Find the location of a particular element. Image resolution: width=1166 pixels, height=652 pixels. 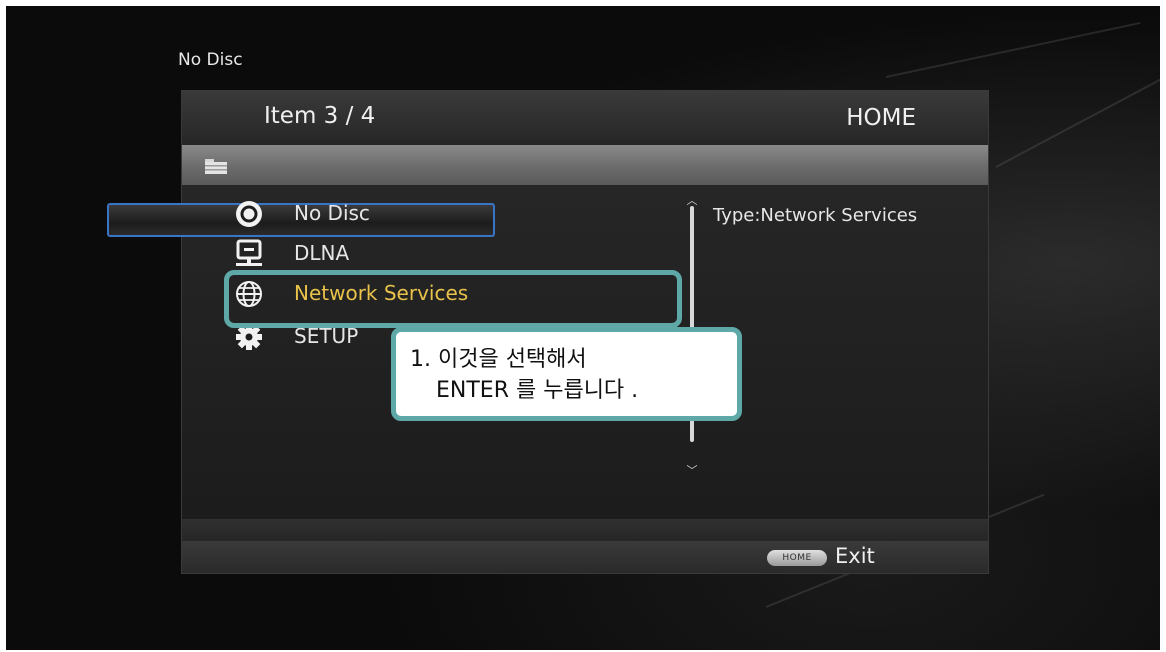

callout-line-1: 1. 이것을 선택해서 is located at coordinates (498, 359).